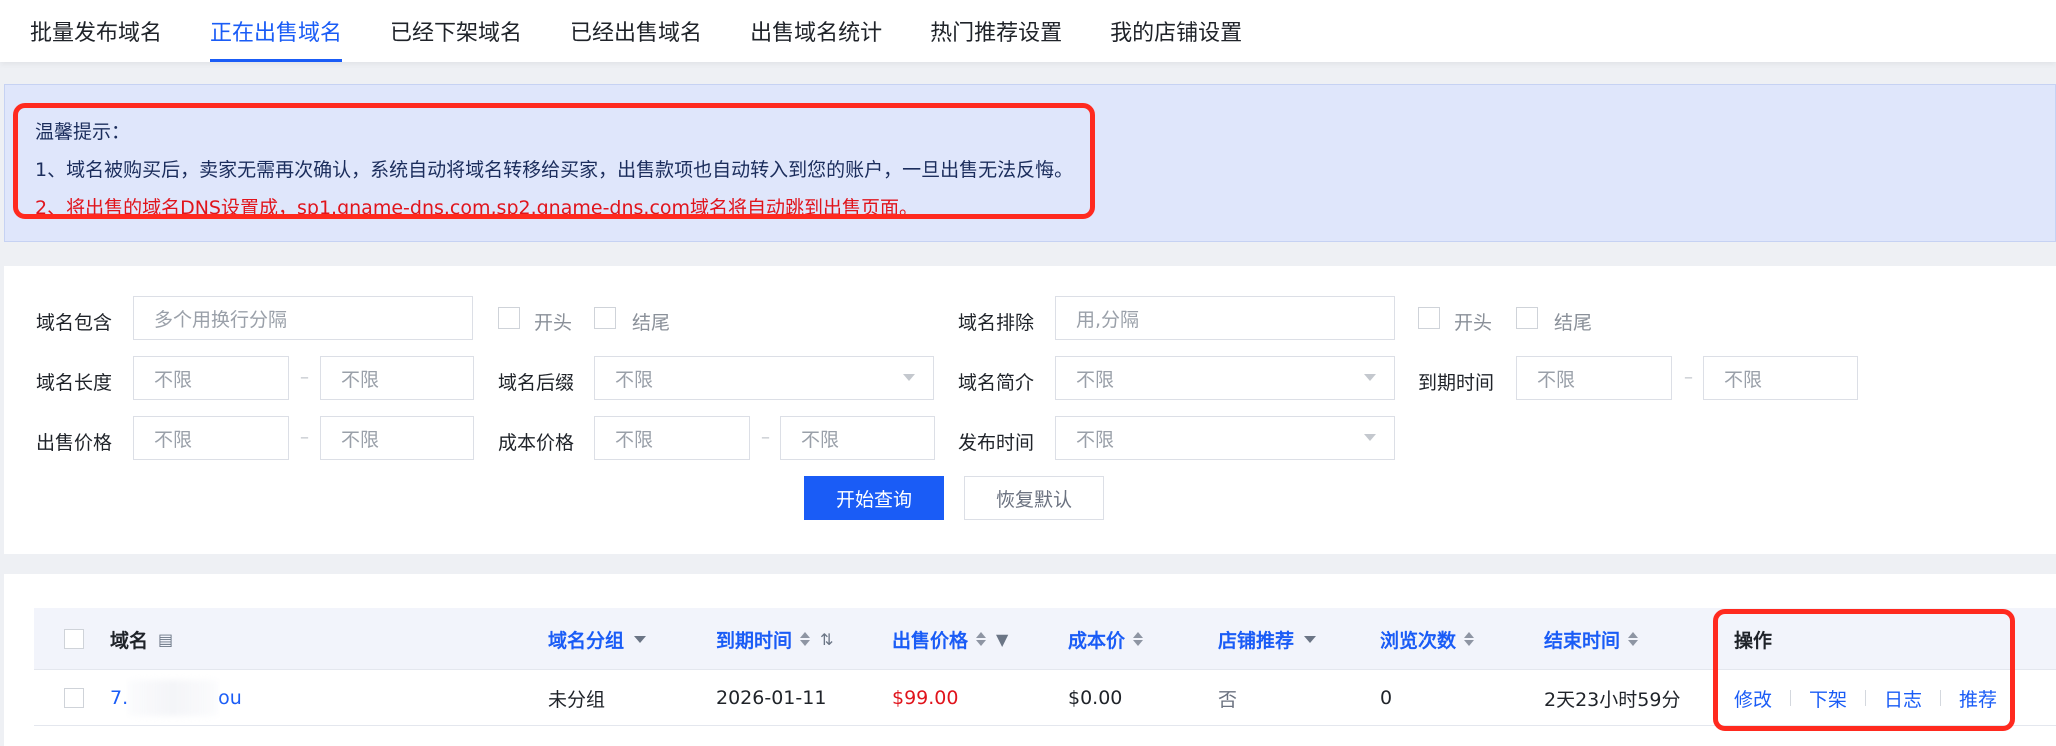 The height and width of the screenshot is (746, 2056). Describe the element at coordinates (1780, 378) in the screenshot. I see `expire-max-input: 不限` at that location.